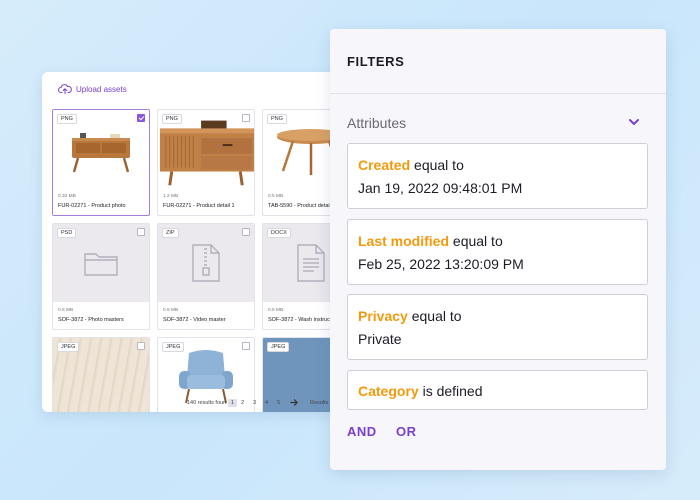  What do you see at coordinates (362, 431) in the screenshot?
I see `and-button: AND` at bounding box center [362, 431].